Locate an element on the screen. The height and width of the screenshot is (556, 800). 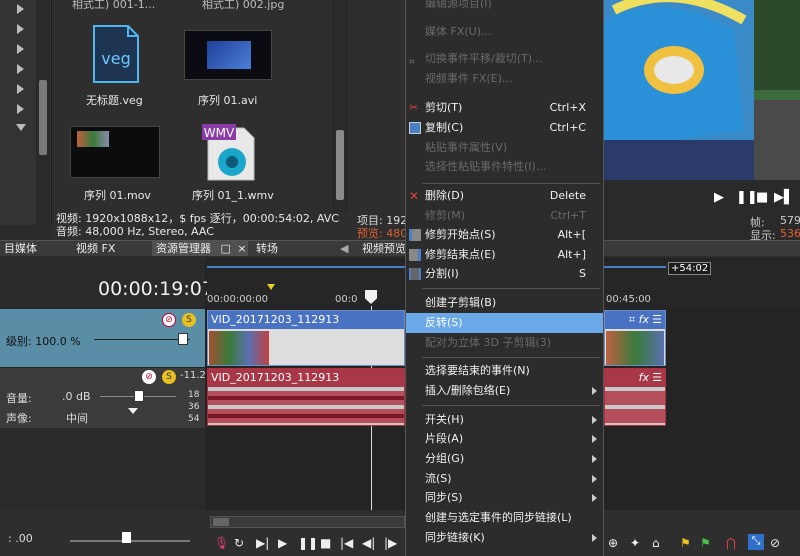
menu-item-select-events-to-end: 选择要结束的事件(N) is located at coordinates (504, 371).